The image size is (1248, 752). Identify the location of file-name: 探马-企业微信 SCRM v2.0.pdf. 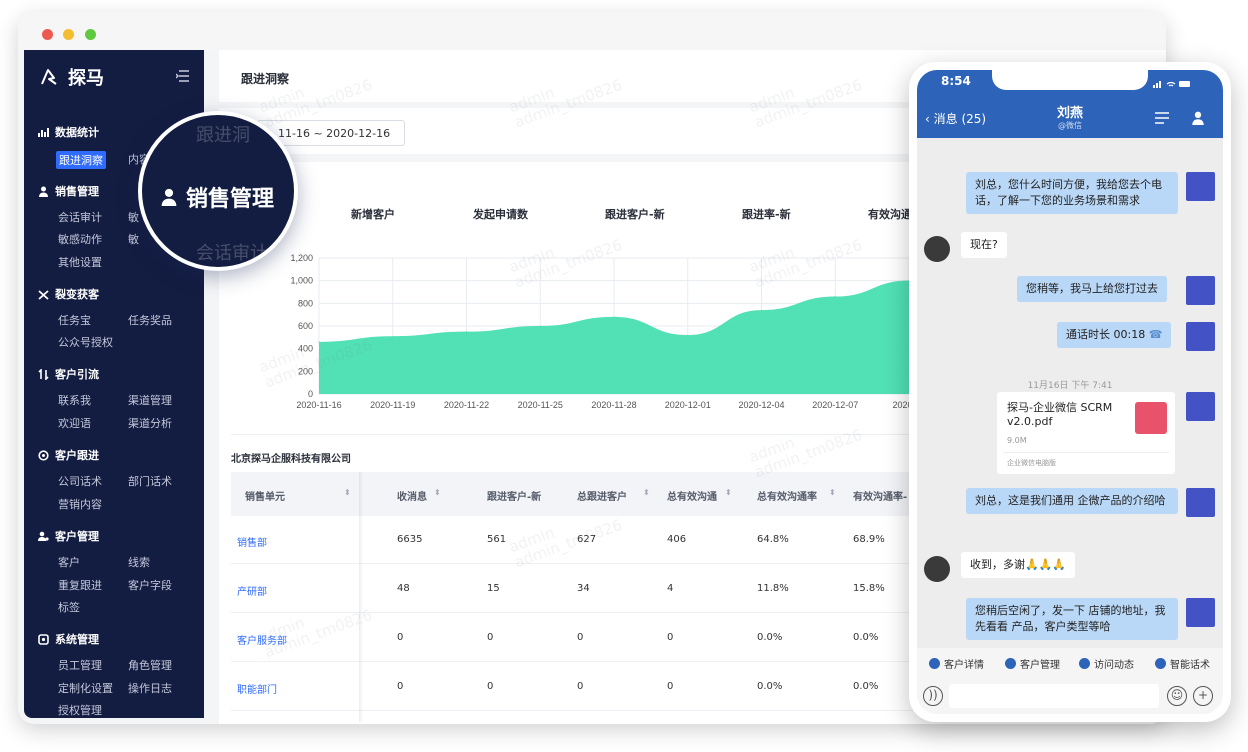
(1060, 414).